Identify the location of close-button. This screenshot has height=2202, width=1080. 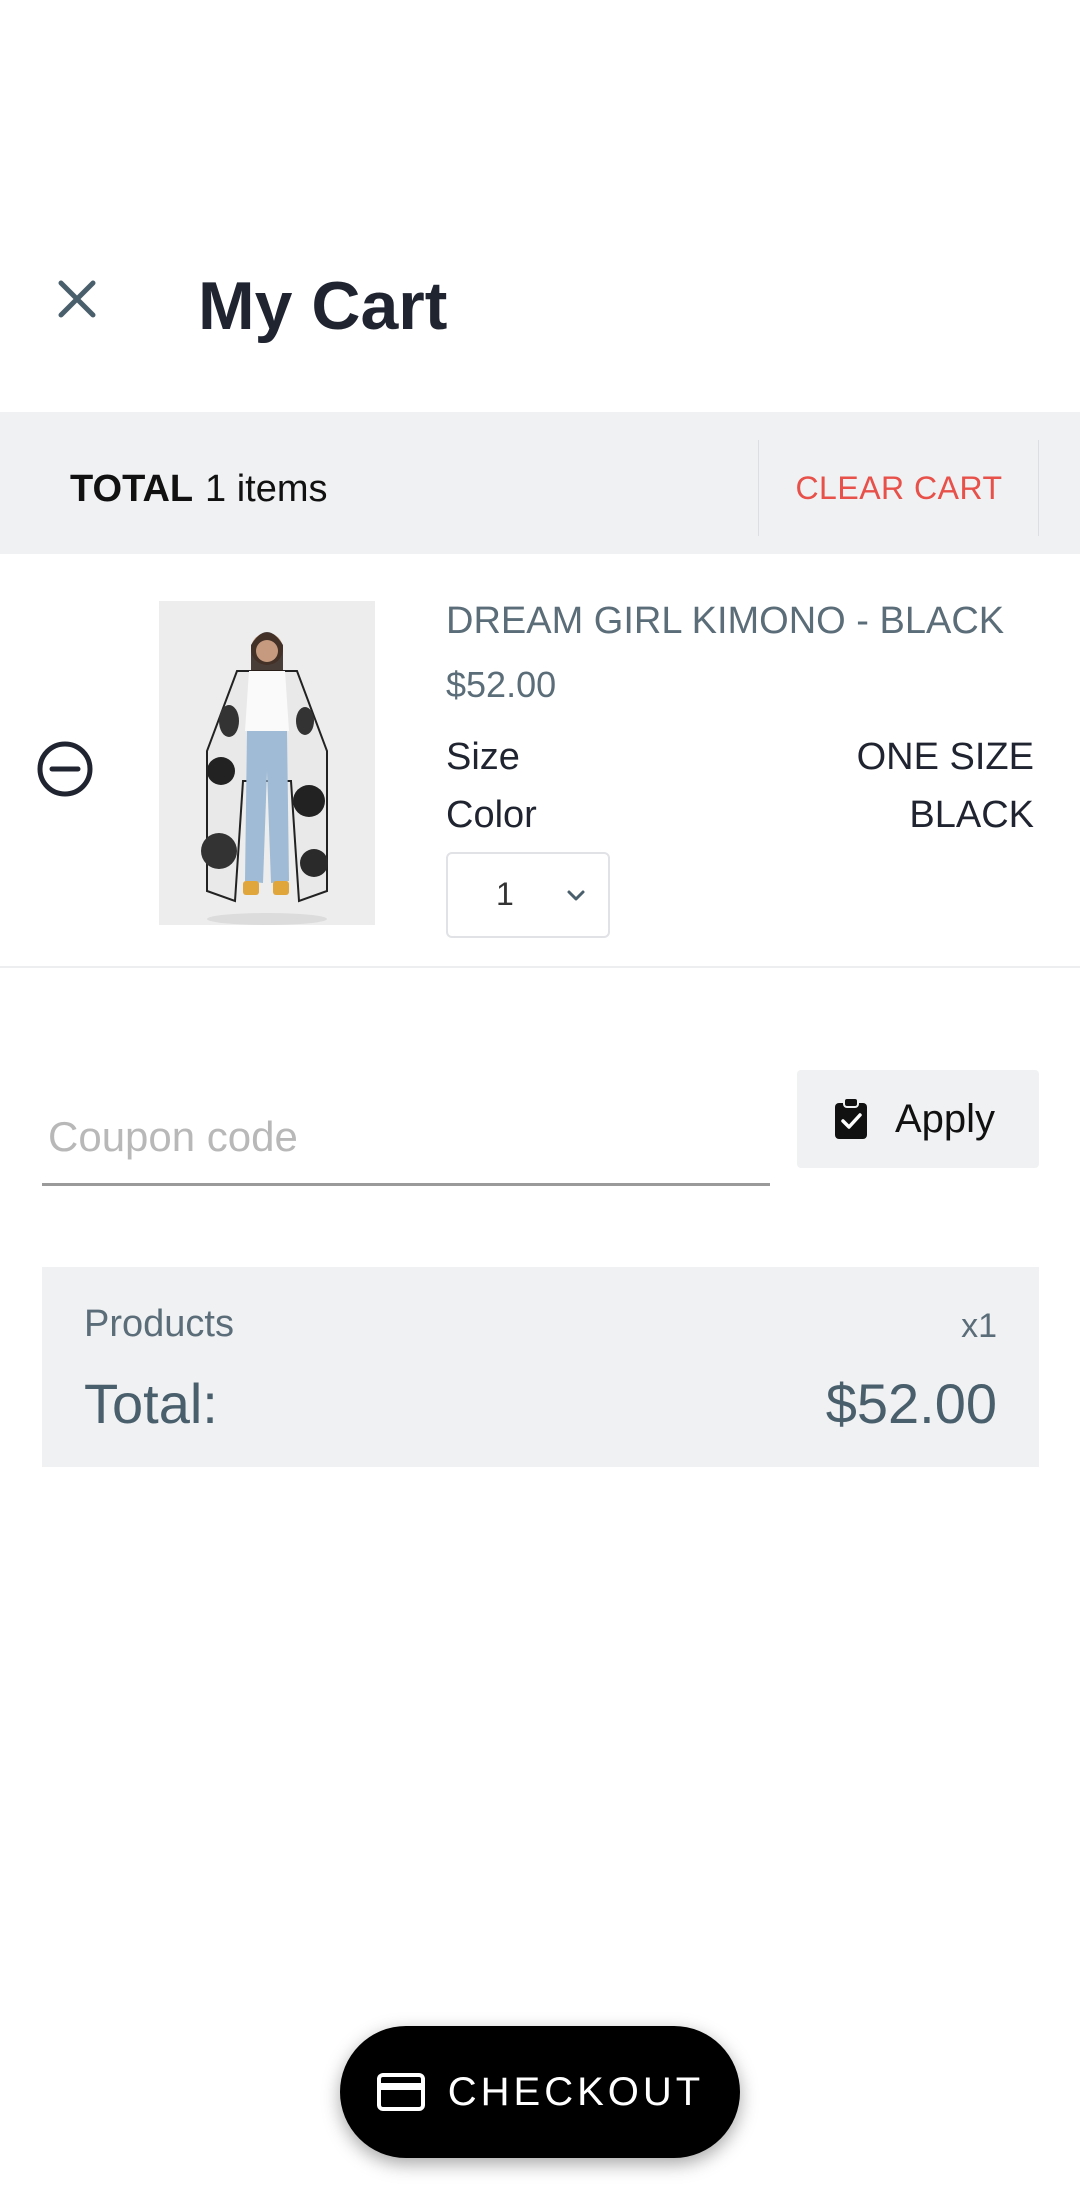
(77, 299).